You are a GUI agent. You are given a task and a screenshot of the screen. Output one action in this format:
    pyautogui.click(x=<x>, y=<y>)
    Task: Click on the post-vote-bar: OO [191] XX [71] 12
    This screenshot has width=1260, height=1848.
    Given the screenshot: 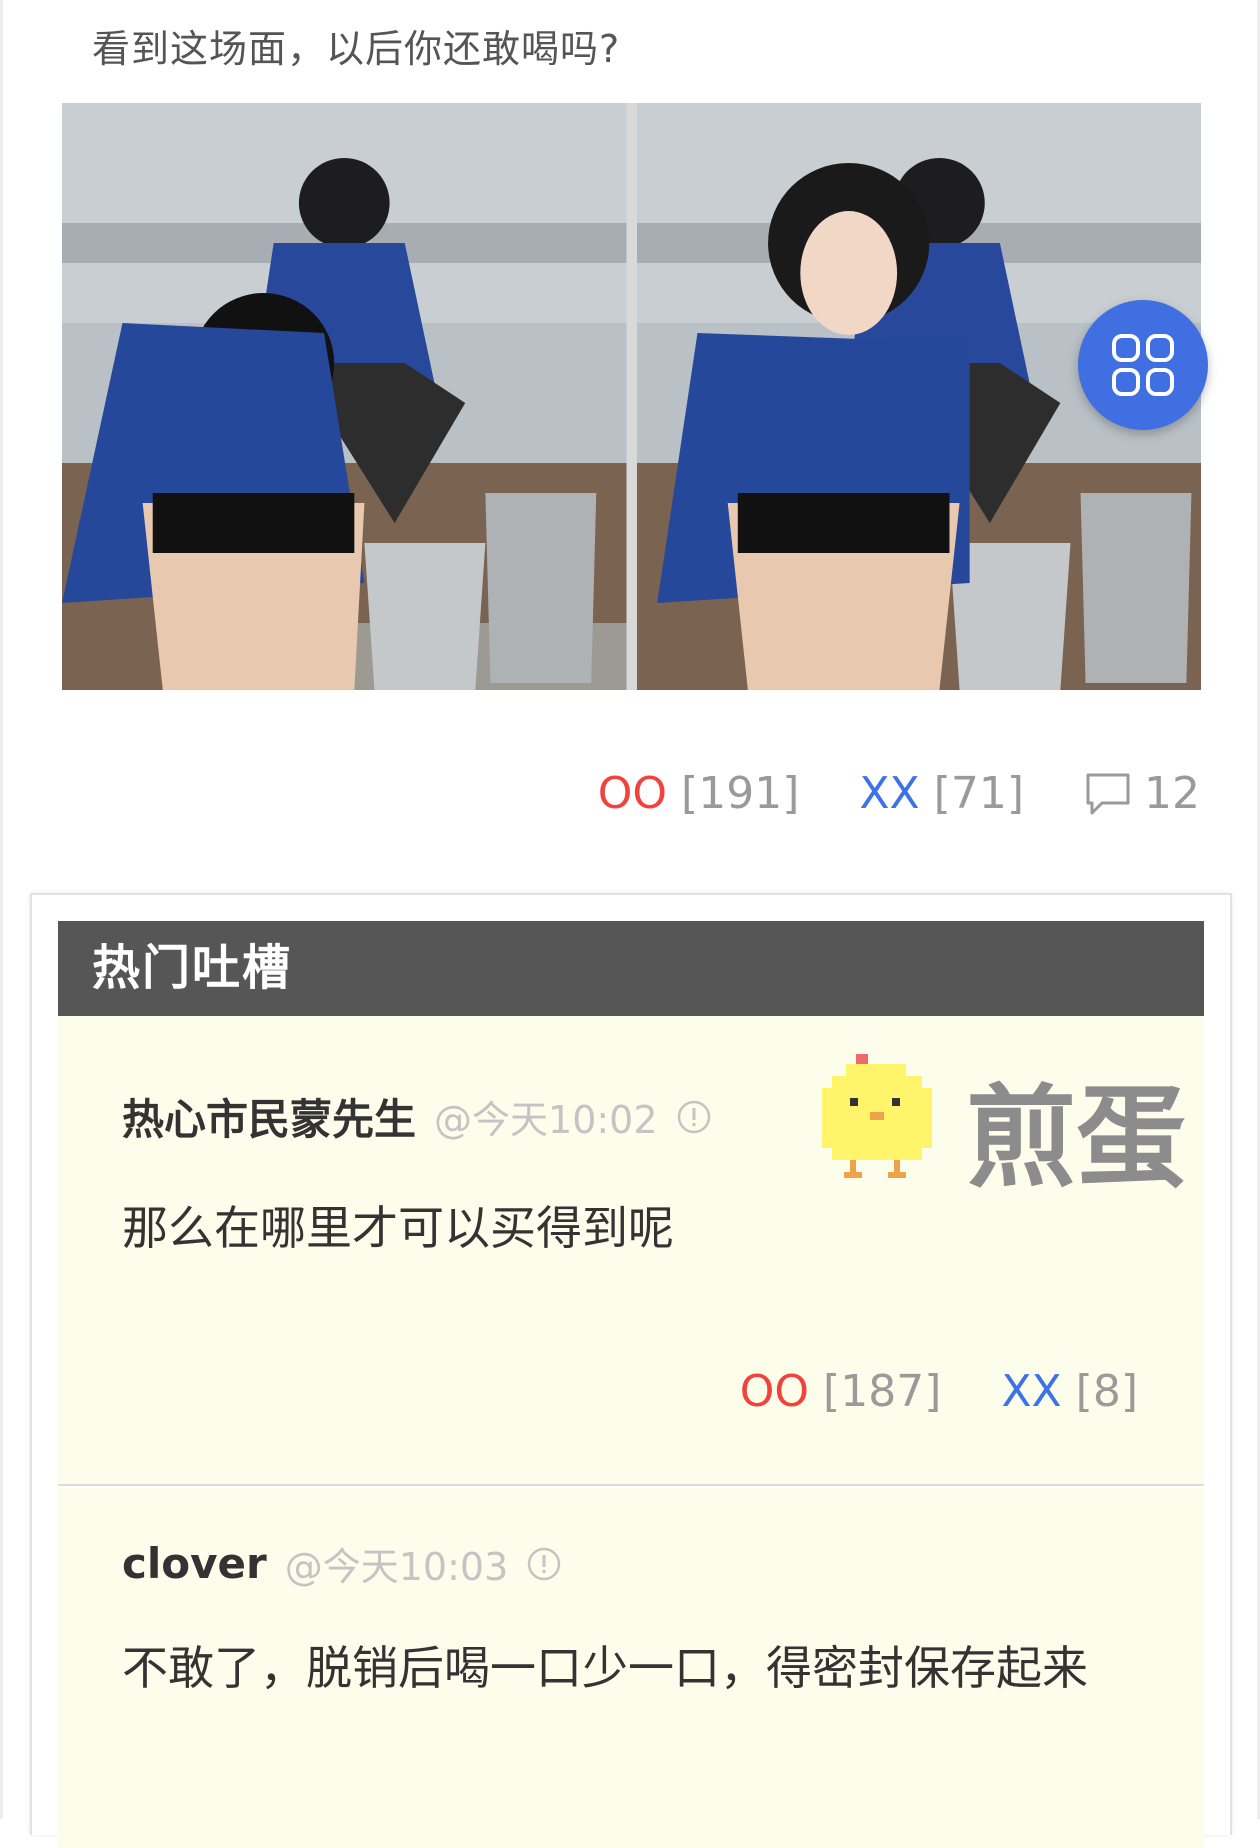 What is the action you would take?
    pyautogui.click(x=899, y=793)
    